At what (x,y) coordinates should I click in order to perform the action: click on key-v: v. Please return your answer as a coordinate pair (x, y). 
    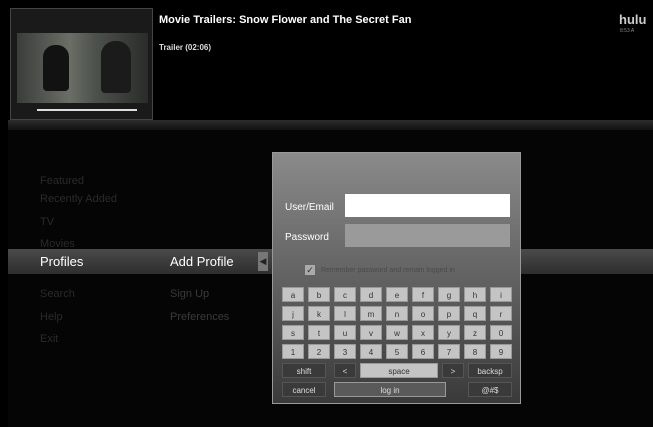
    Looking at the image, I should click on (371, 332).